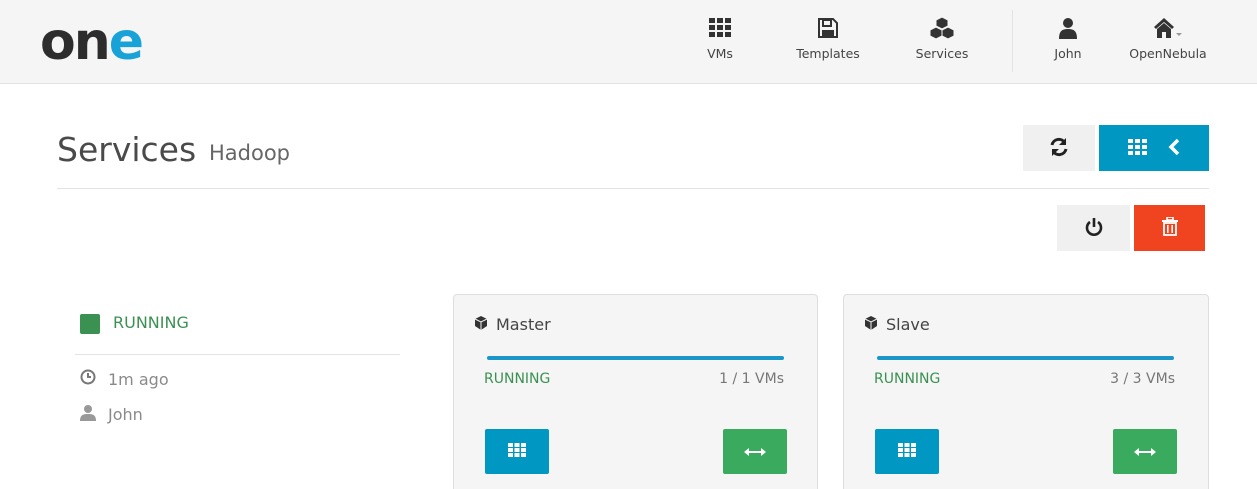  Describe the element at coordinates (127, 149) in the screenshot. I see `page-title: Services` at that location.